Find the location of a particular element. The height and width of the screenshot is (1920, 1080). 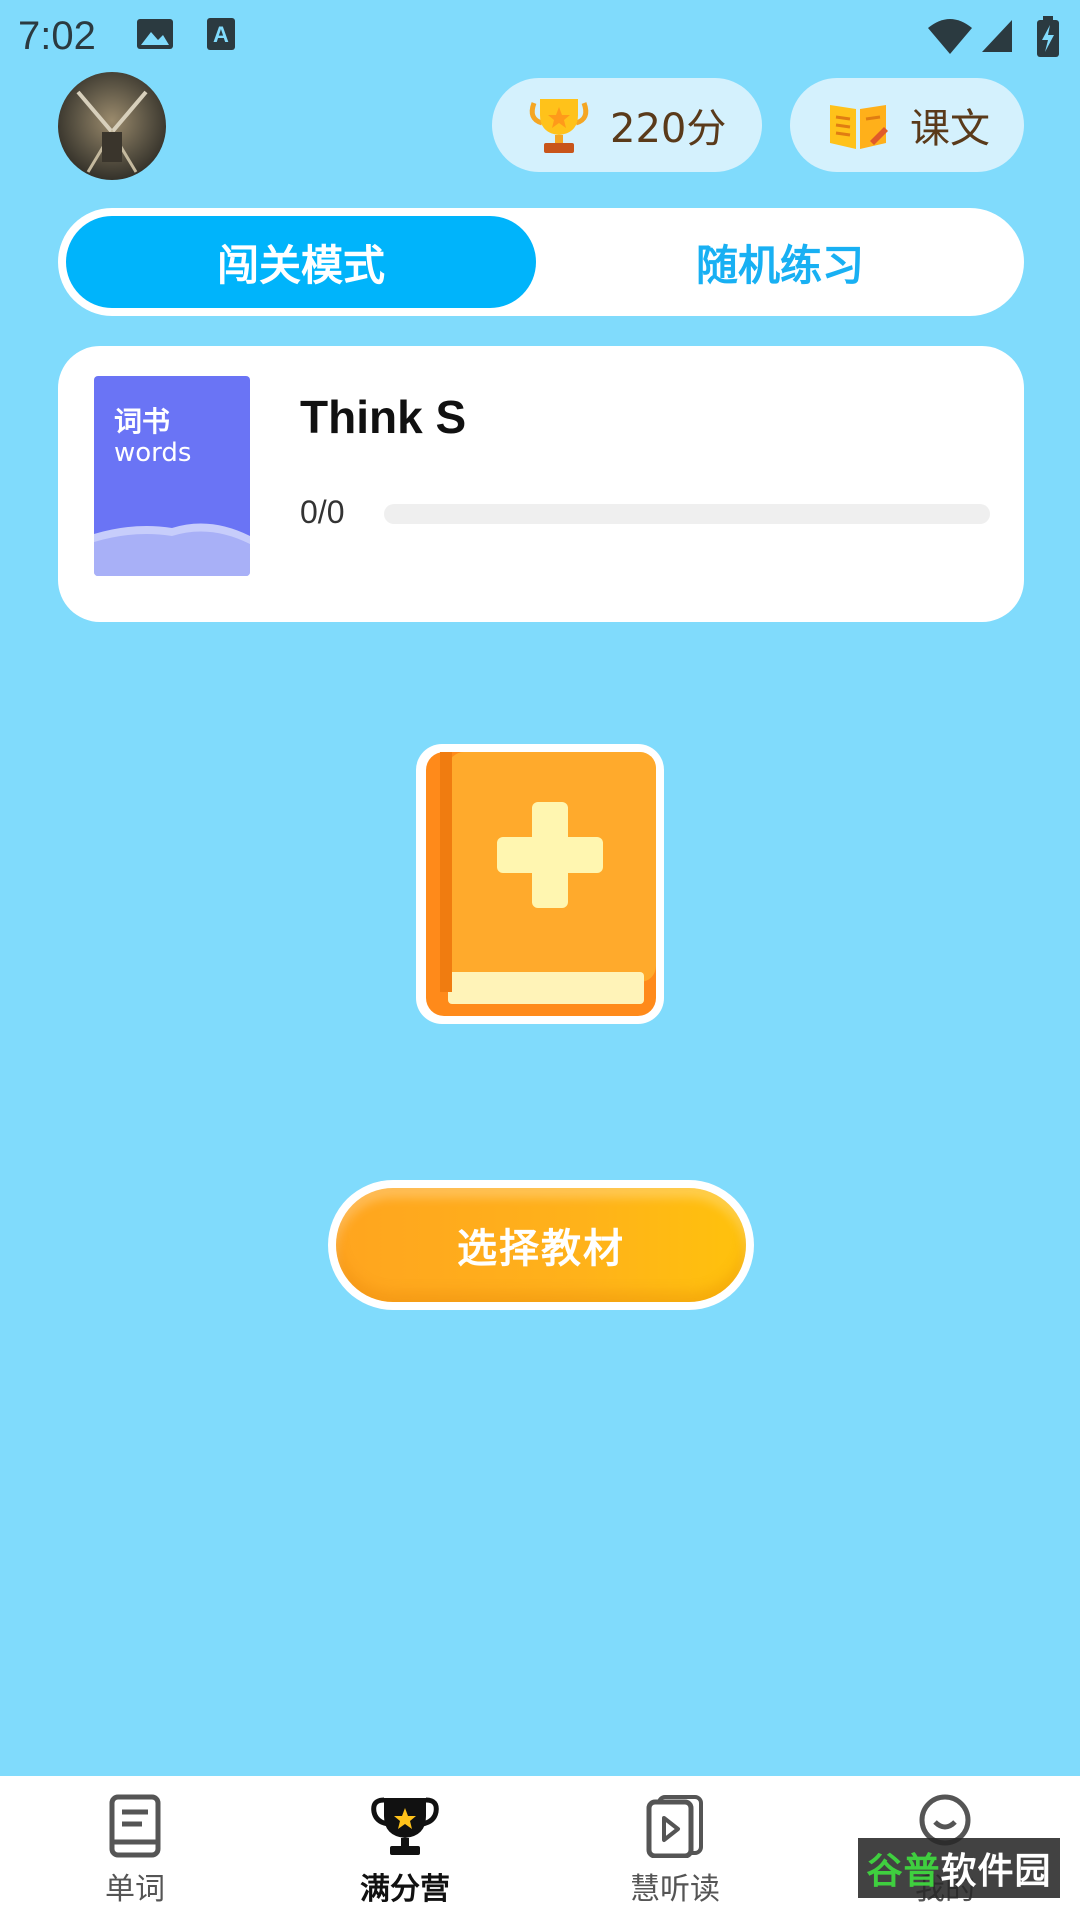

avatar is located at coordinates (112, 126).